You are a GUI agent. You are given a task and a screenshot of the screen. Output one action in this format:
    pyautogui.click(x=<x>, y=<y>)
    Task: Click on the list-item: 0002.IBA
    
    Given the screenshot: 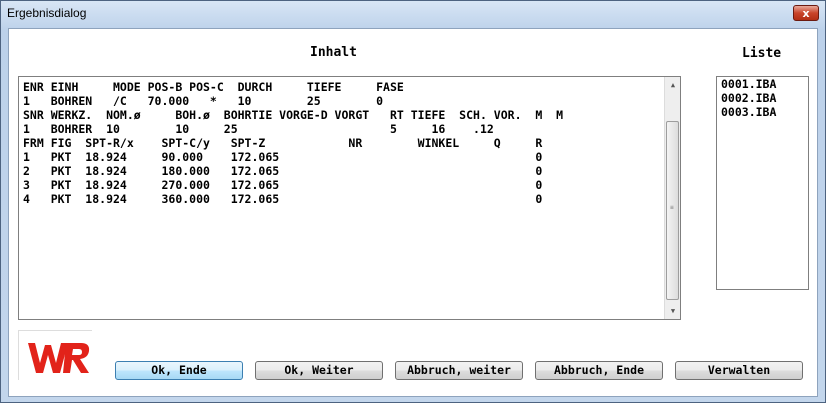 What is the action you would take?
    pyautogui.click(x=762, y=98)
    